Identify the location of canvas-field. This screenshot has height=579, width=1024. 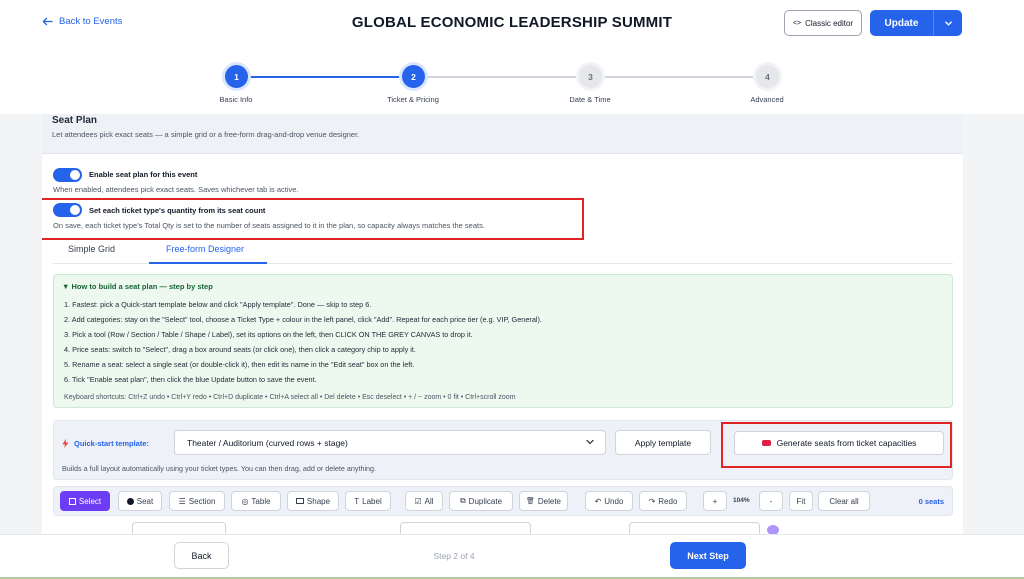
(465, 528).